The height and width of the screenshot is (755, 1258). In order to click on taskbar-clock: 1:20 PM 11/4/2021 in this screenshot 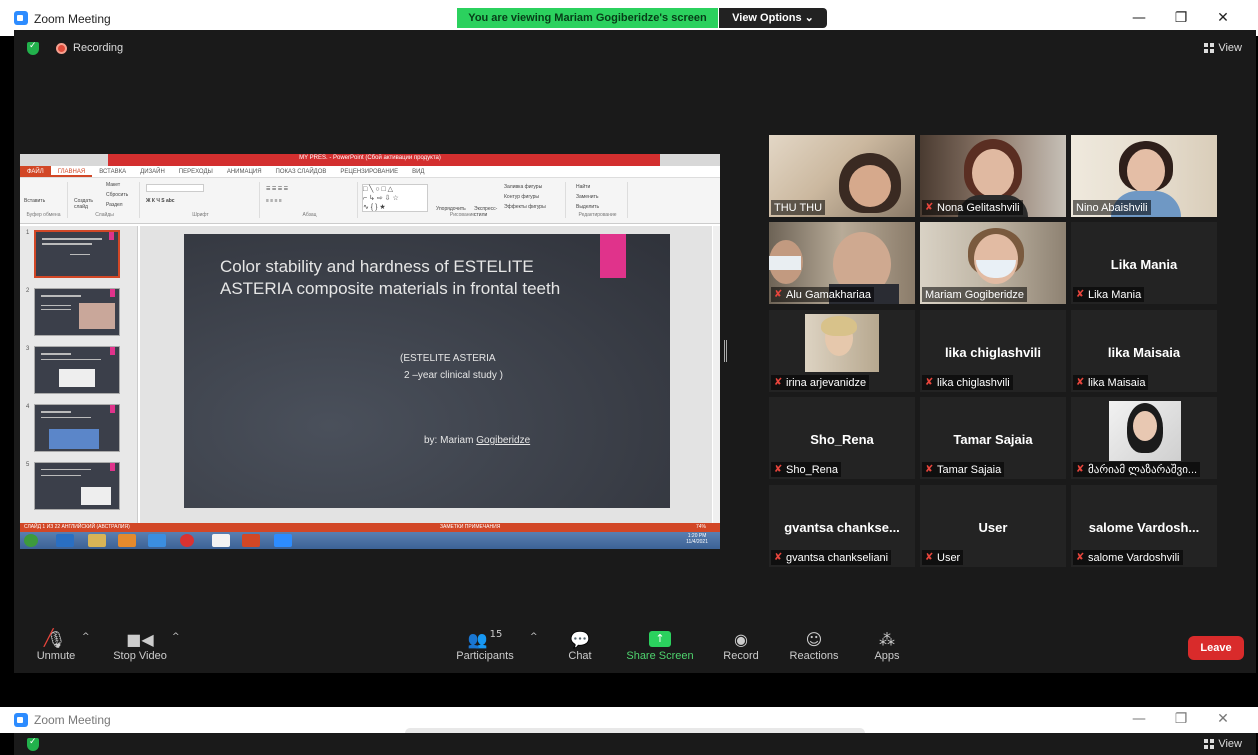, I will do `click(697, 539)`.